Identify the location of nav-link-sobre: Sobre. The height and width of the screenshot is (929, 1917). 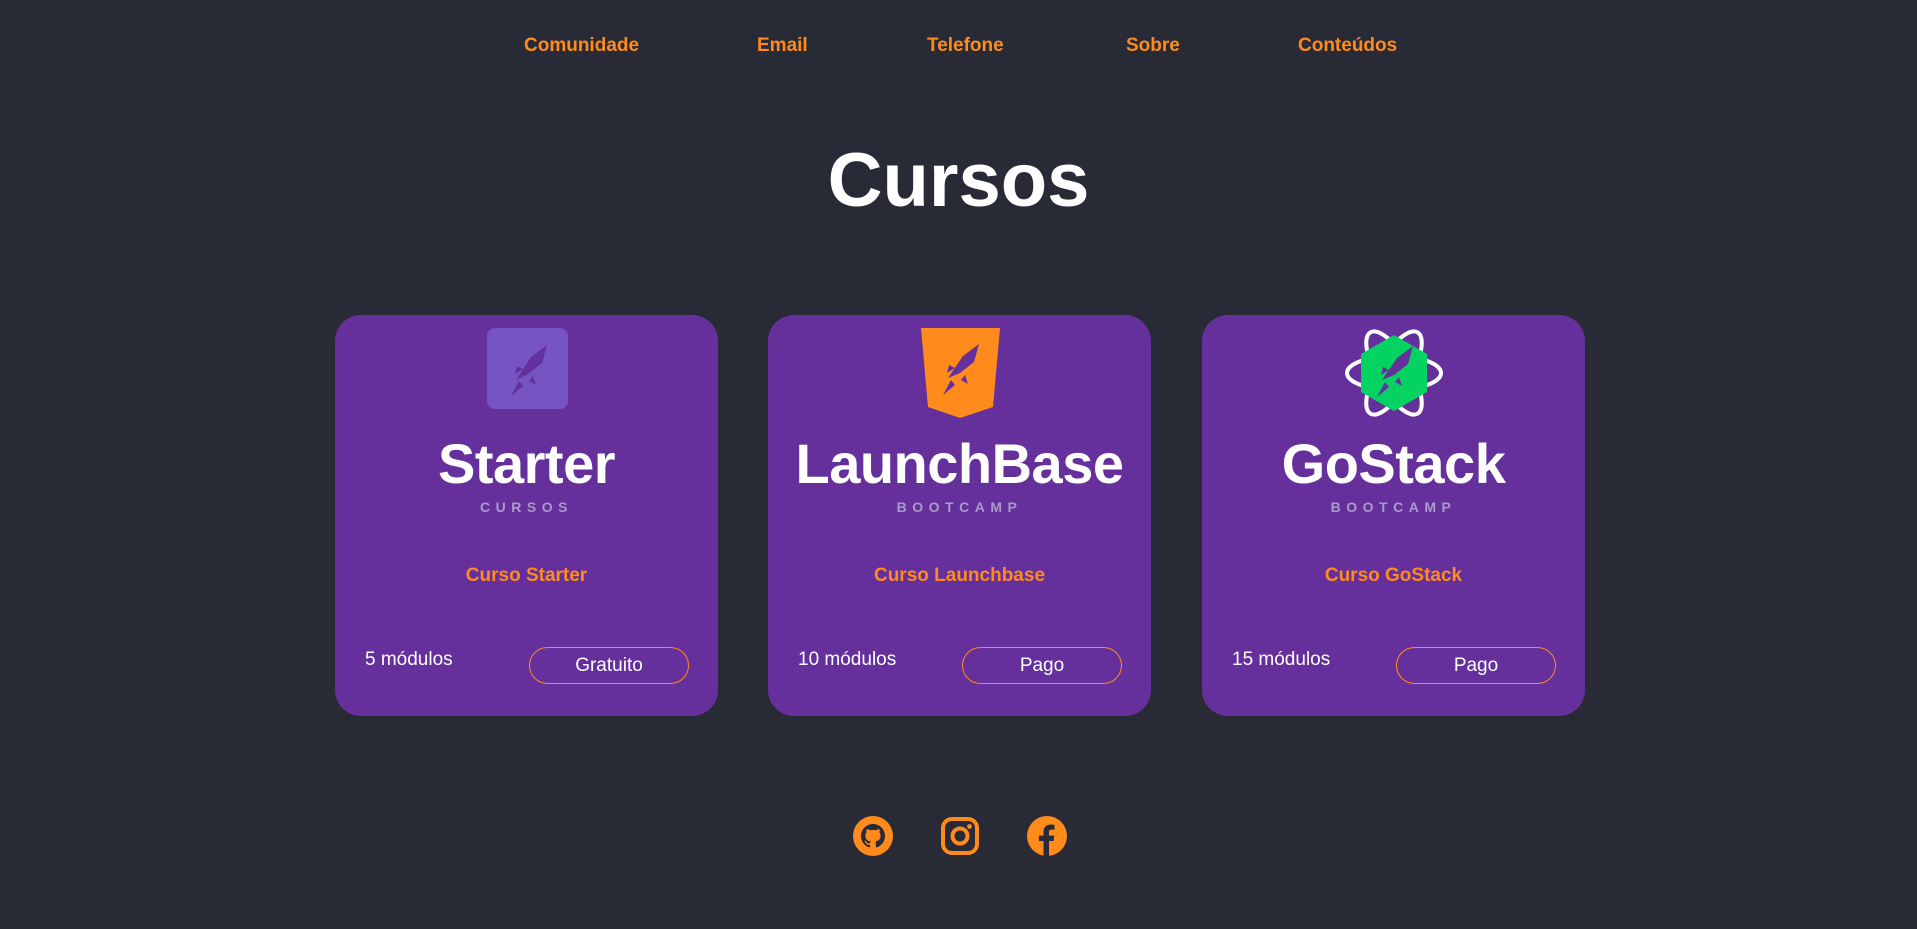
(1153, 46).